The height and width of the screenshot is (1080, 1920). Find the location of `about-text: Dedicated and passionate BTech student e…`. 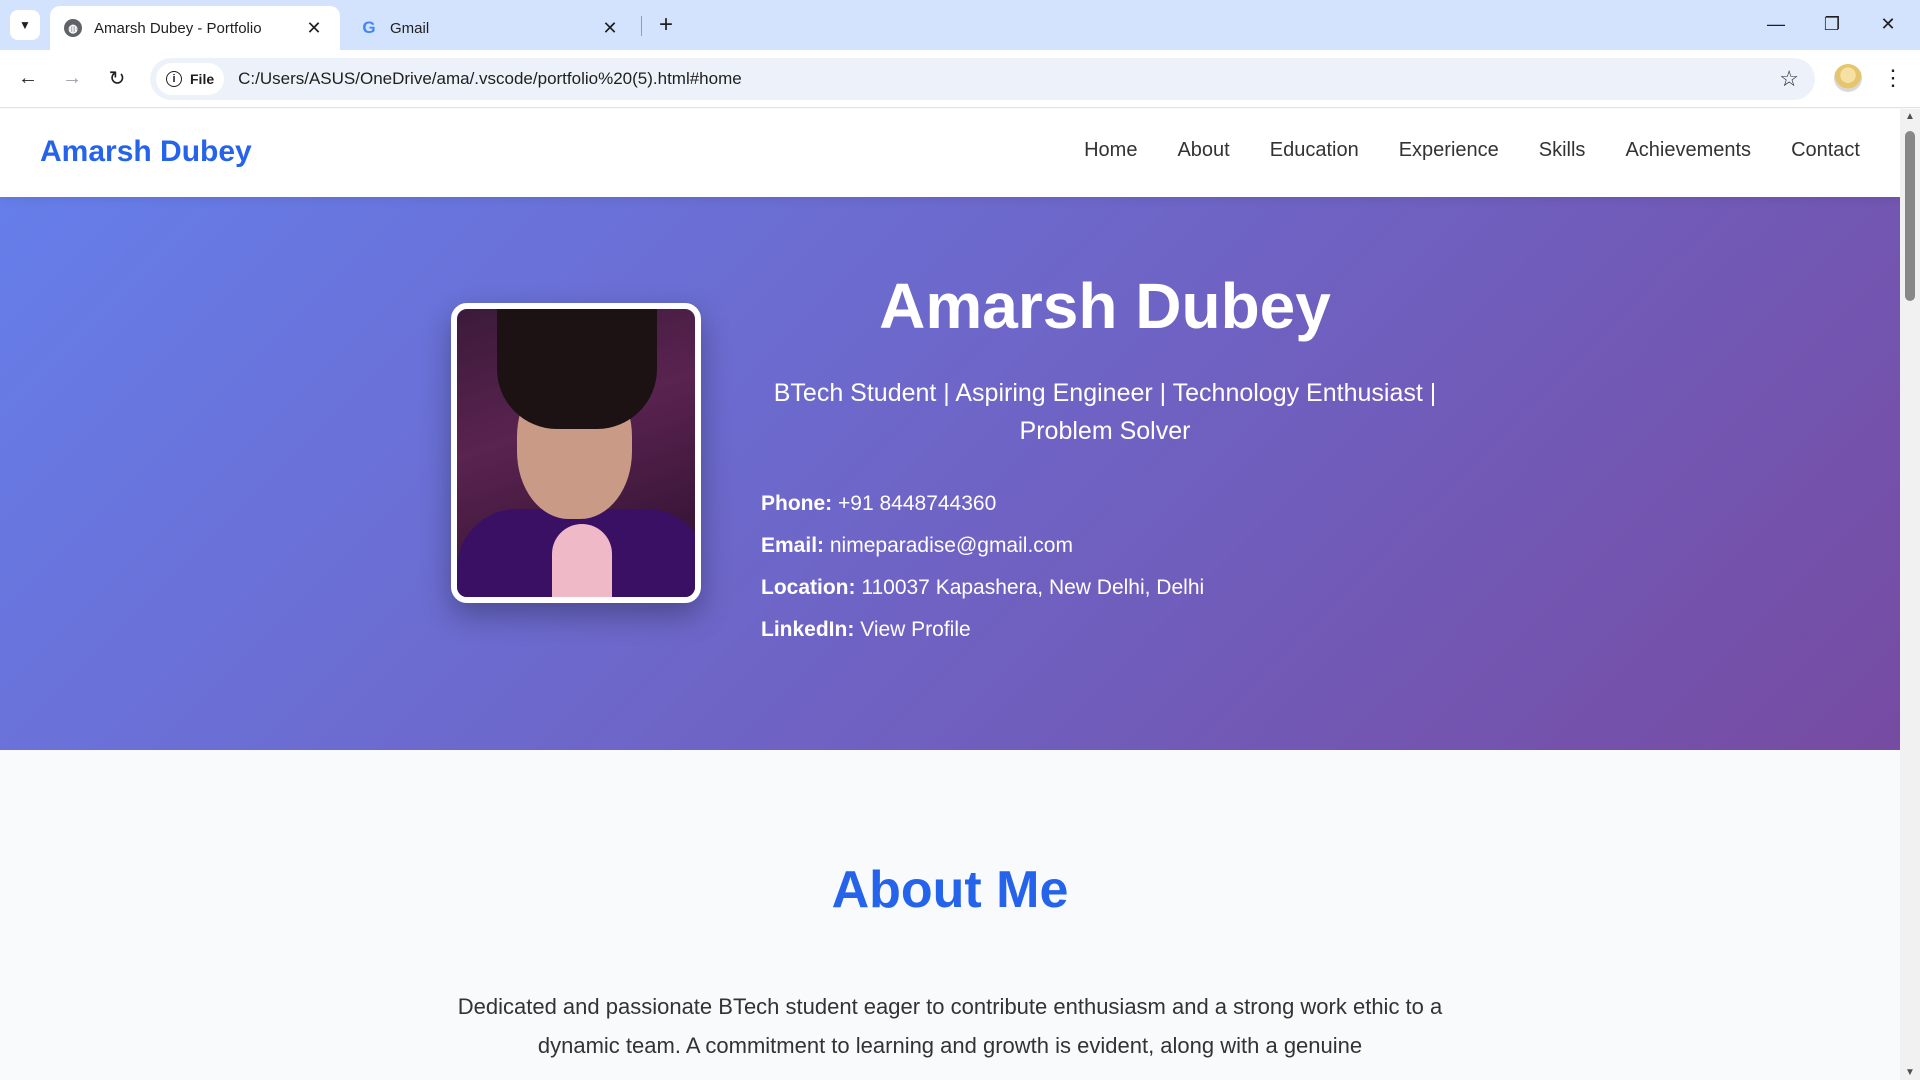

about-text: Dedicated and passionate BTech student e… is located at coordinates (950, 1026).